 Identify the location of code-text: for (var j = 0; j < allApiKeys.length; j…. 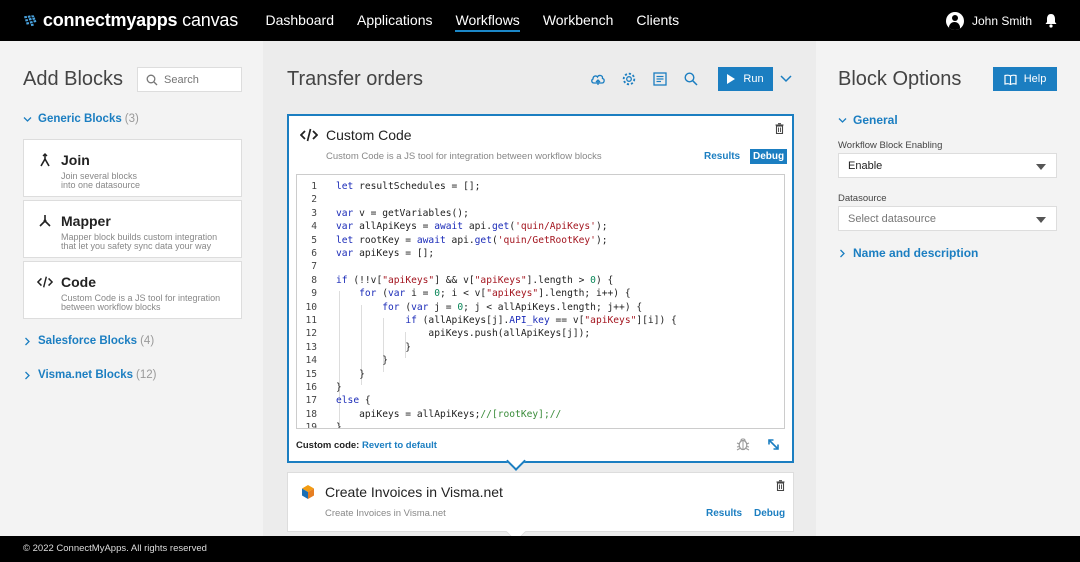
(512, 307).